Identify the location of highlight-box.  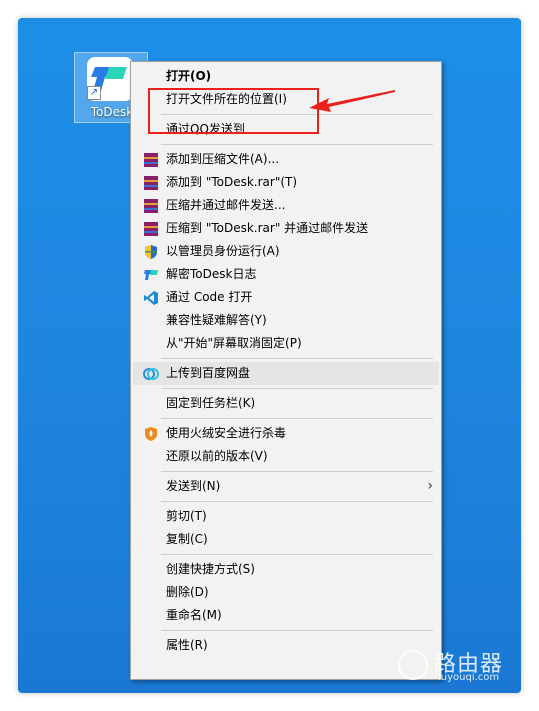
(233, 111).